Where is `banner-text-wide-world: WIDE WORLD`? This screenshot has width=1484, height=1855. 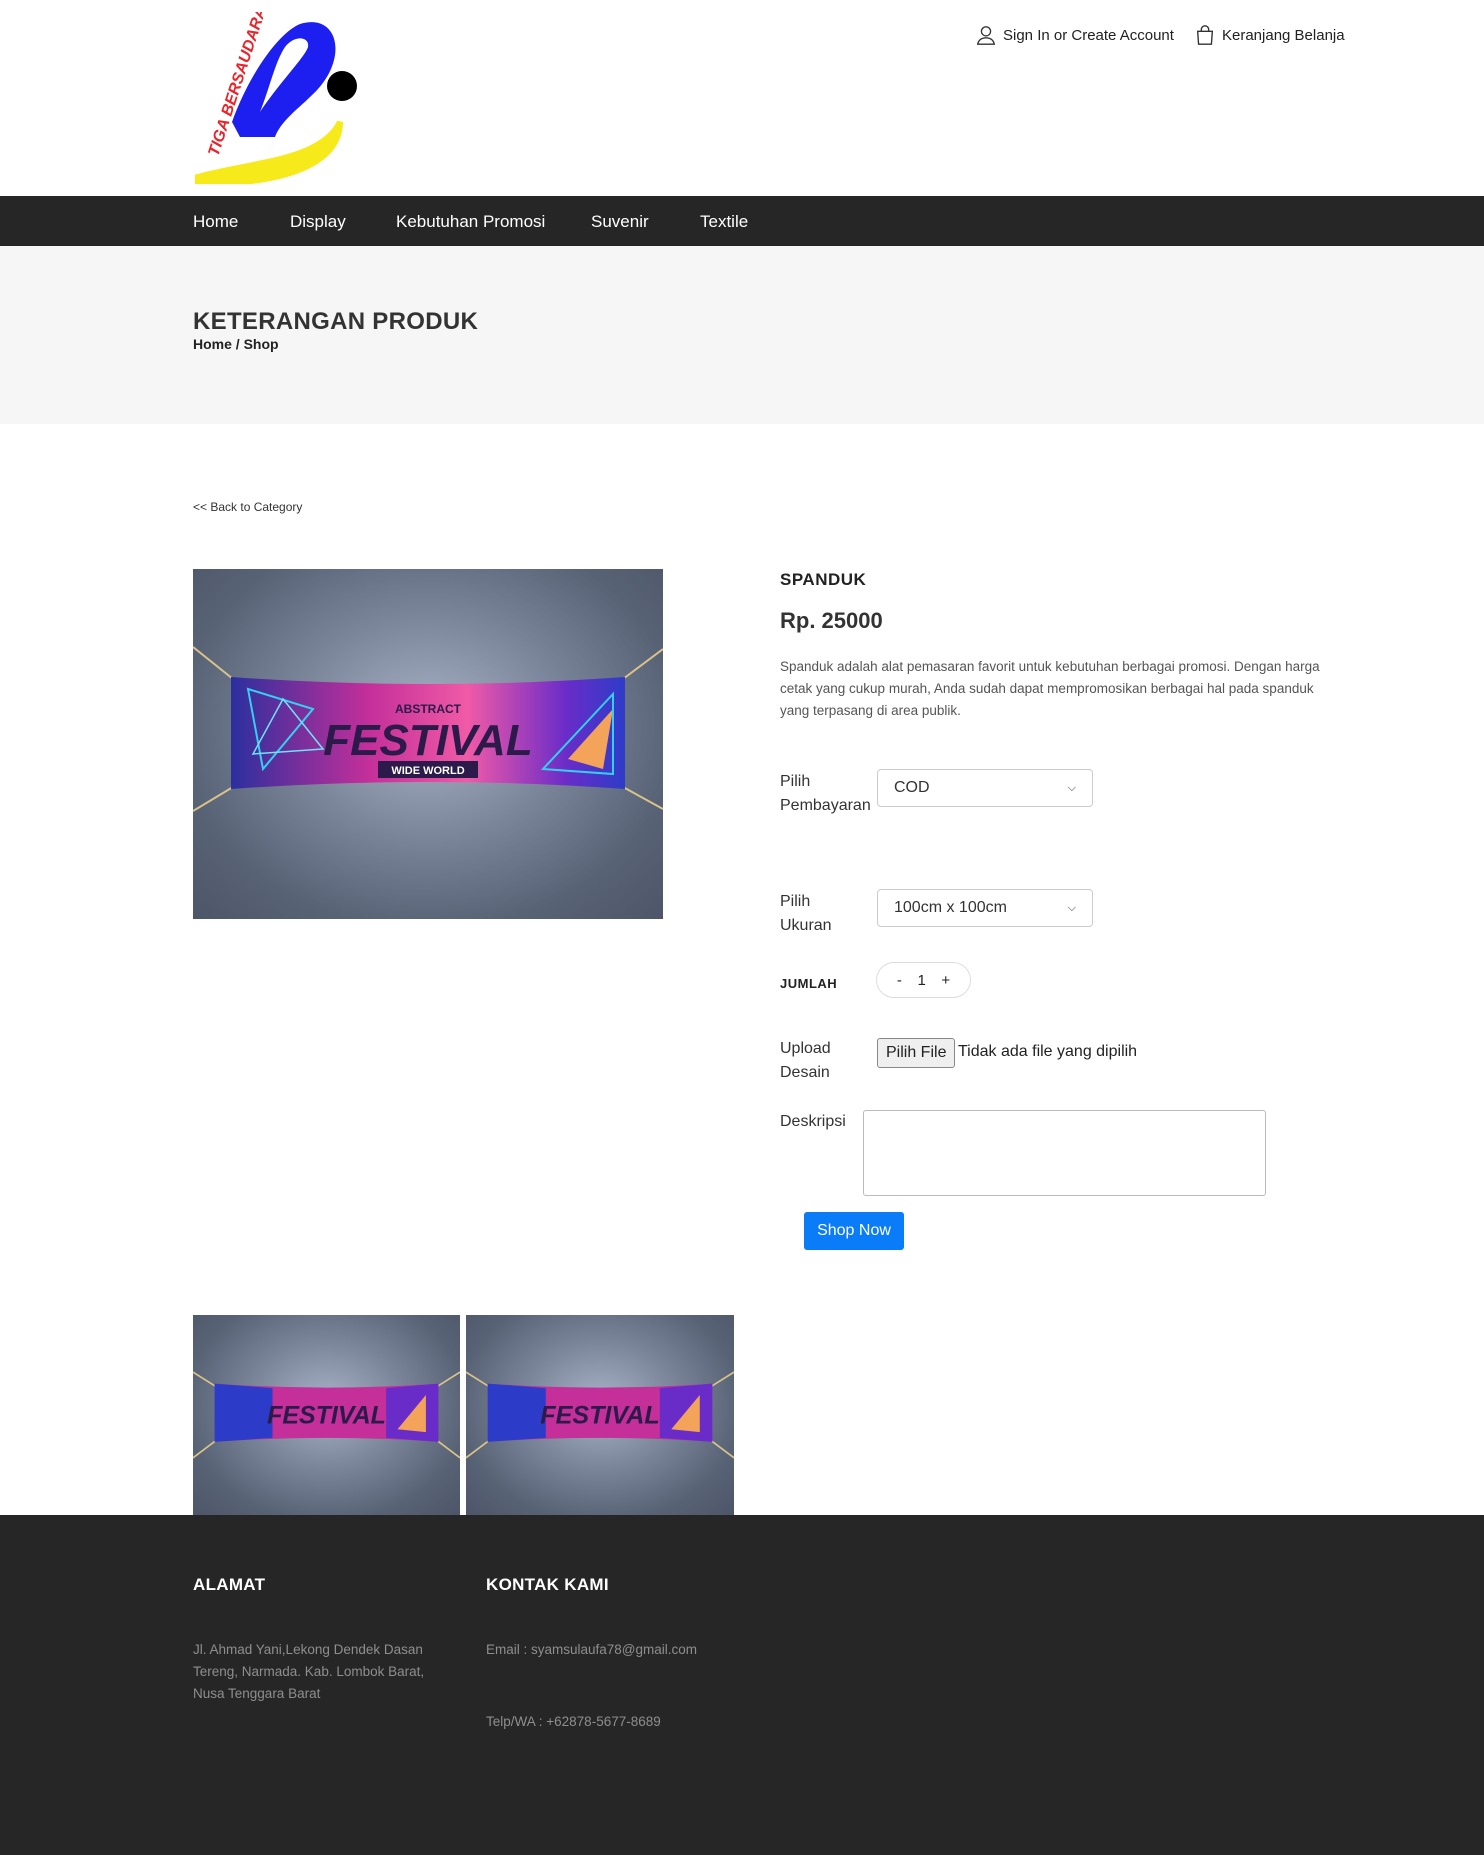
banner-text-wide-world: WIDE WORLD is located at coordinates (427, 771).